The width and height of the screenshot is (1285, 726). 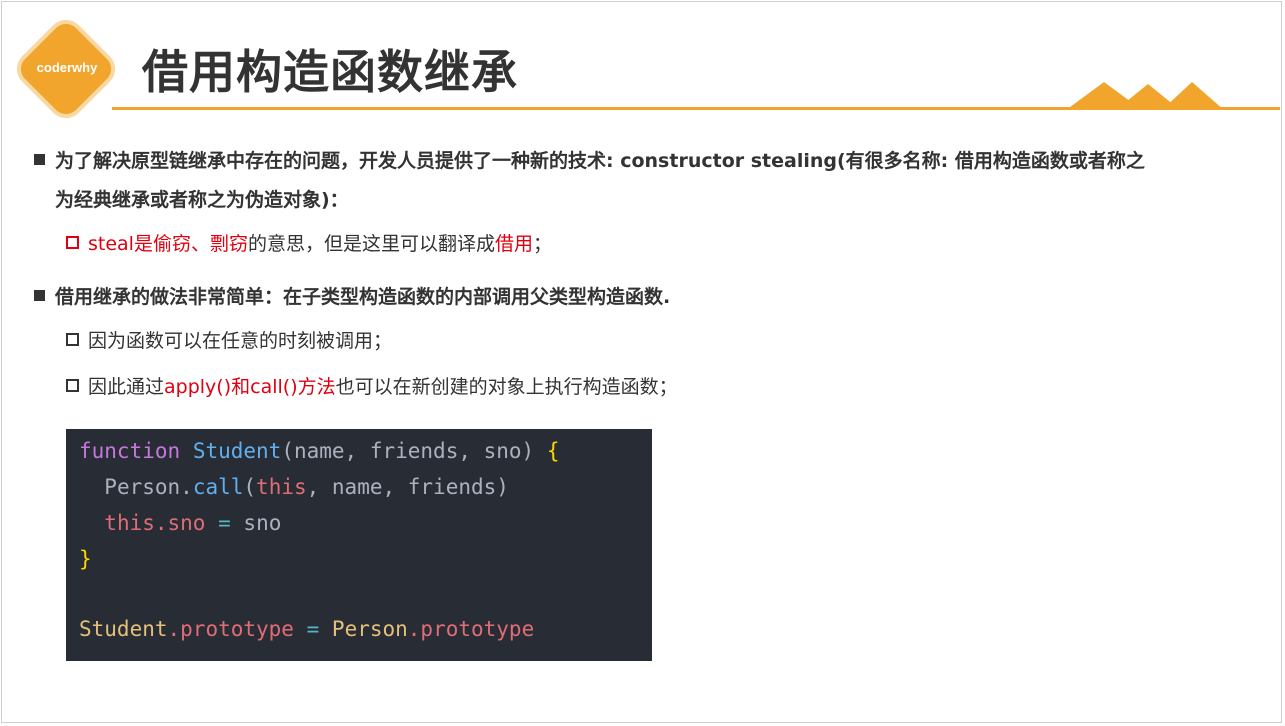 What do you see at coordinates (543, 244) in the screenshot?
I see `steal-end-text: ；` at bounding box center [543, 244].